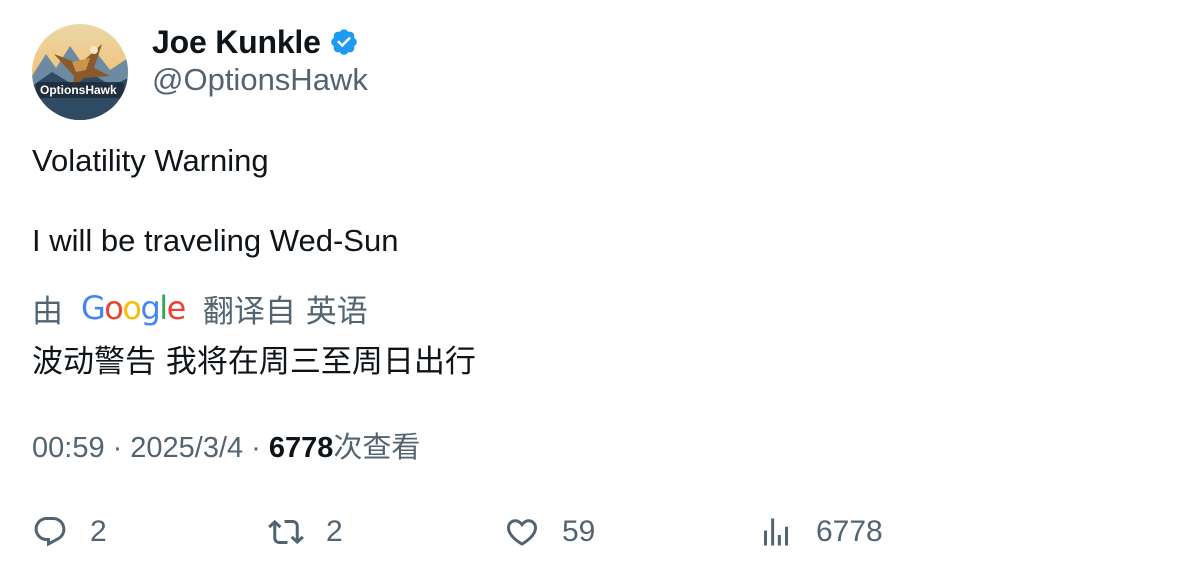  I want to click on author-name-row: Joe Kunkle, so click(255, 42).